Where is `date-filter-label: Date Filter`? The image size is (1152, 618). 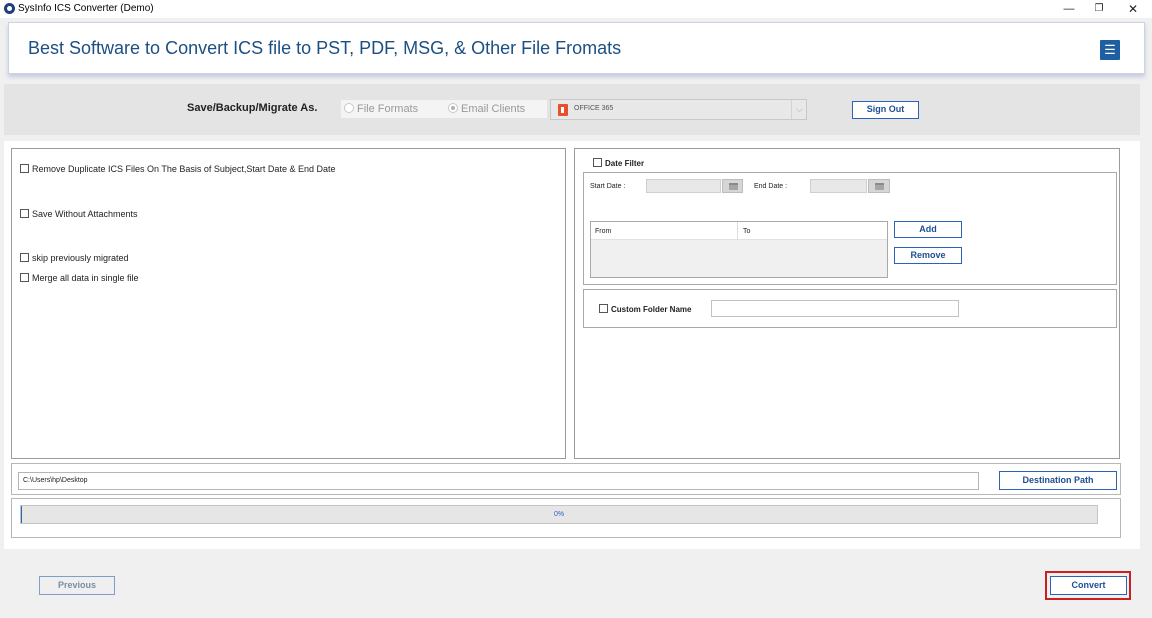
date-filter-label: Date Filter is located at coordinates (625, 163).